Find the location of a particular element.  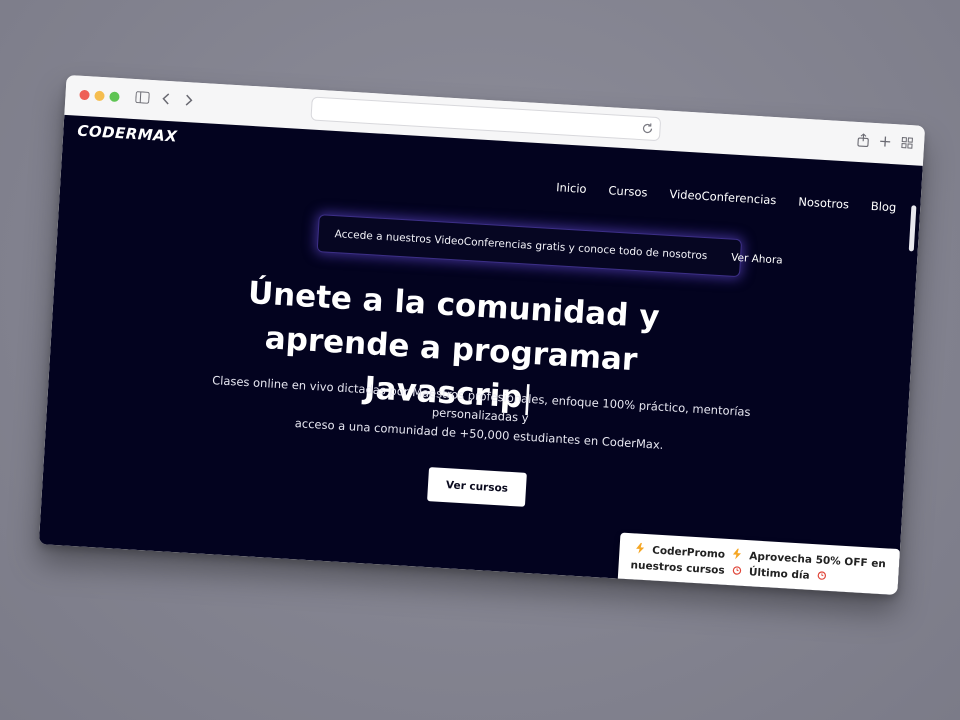

back-icon is located at coordinates (166, 98).